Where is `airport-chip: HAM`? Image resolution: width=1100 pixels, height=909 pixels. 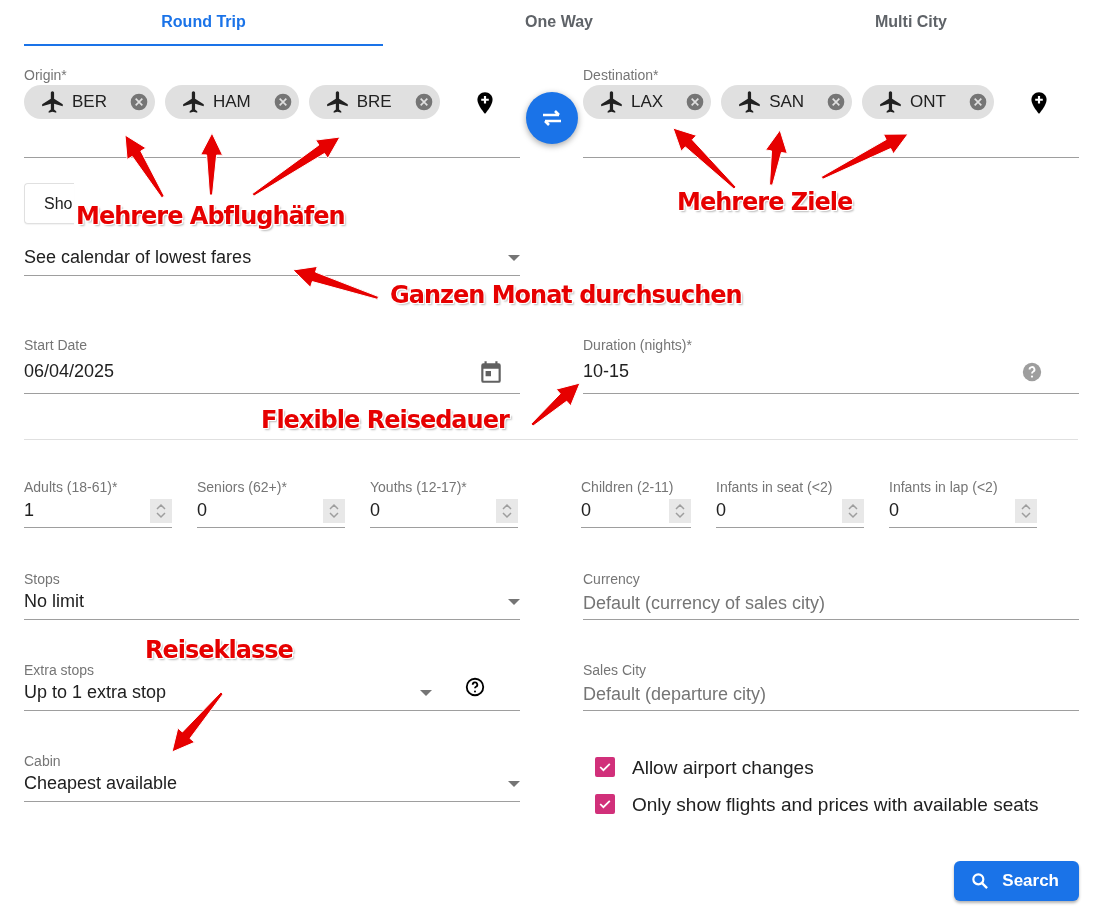 airport-chip: HAM is located at coordinates (231, 102).